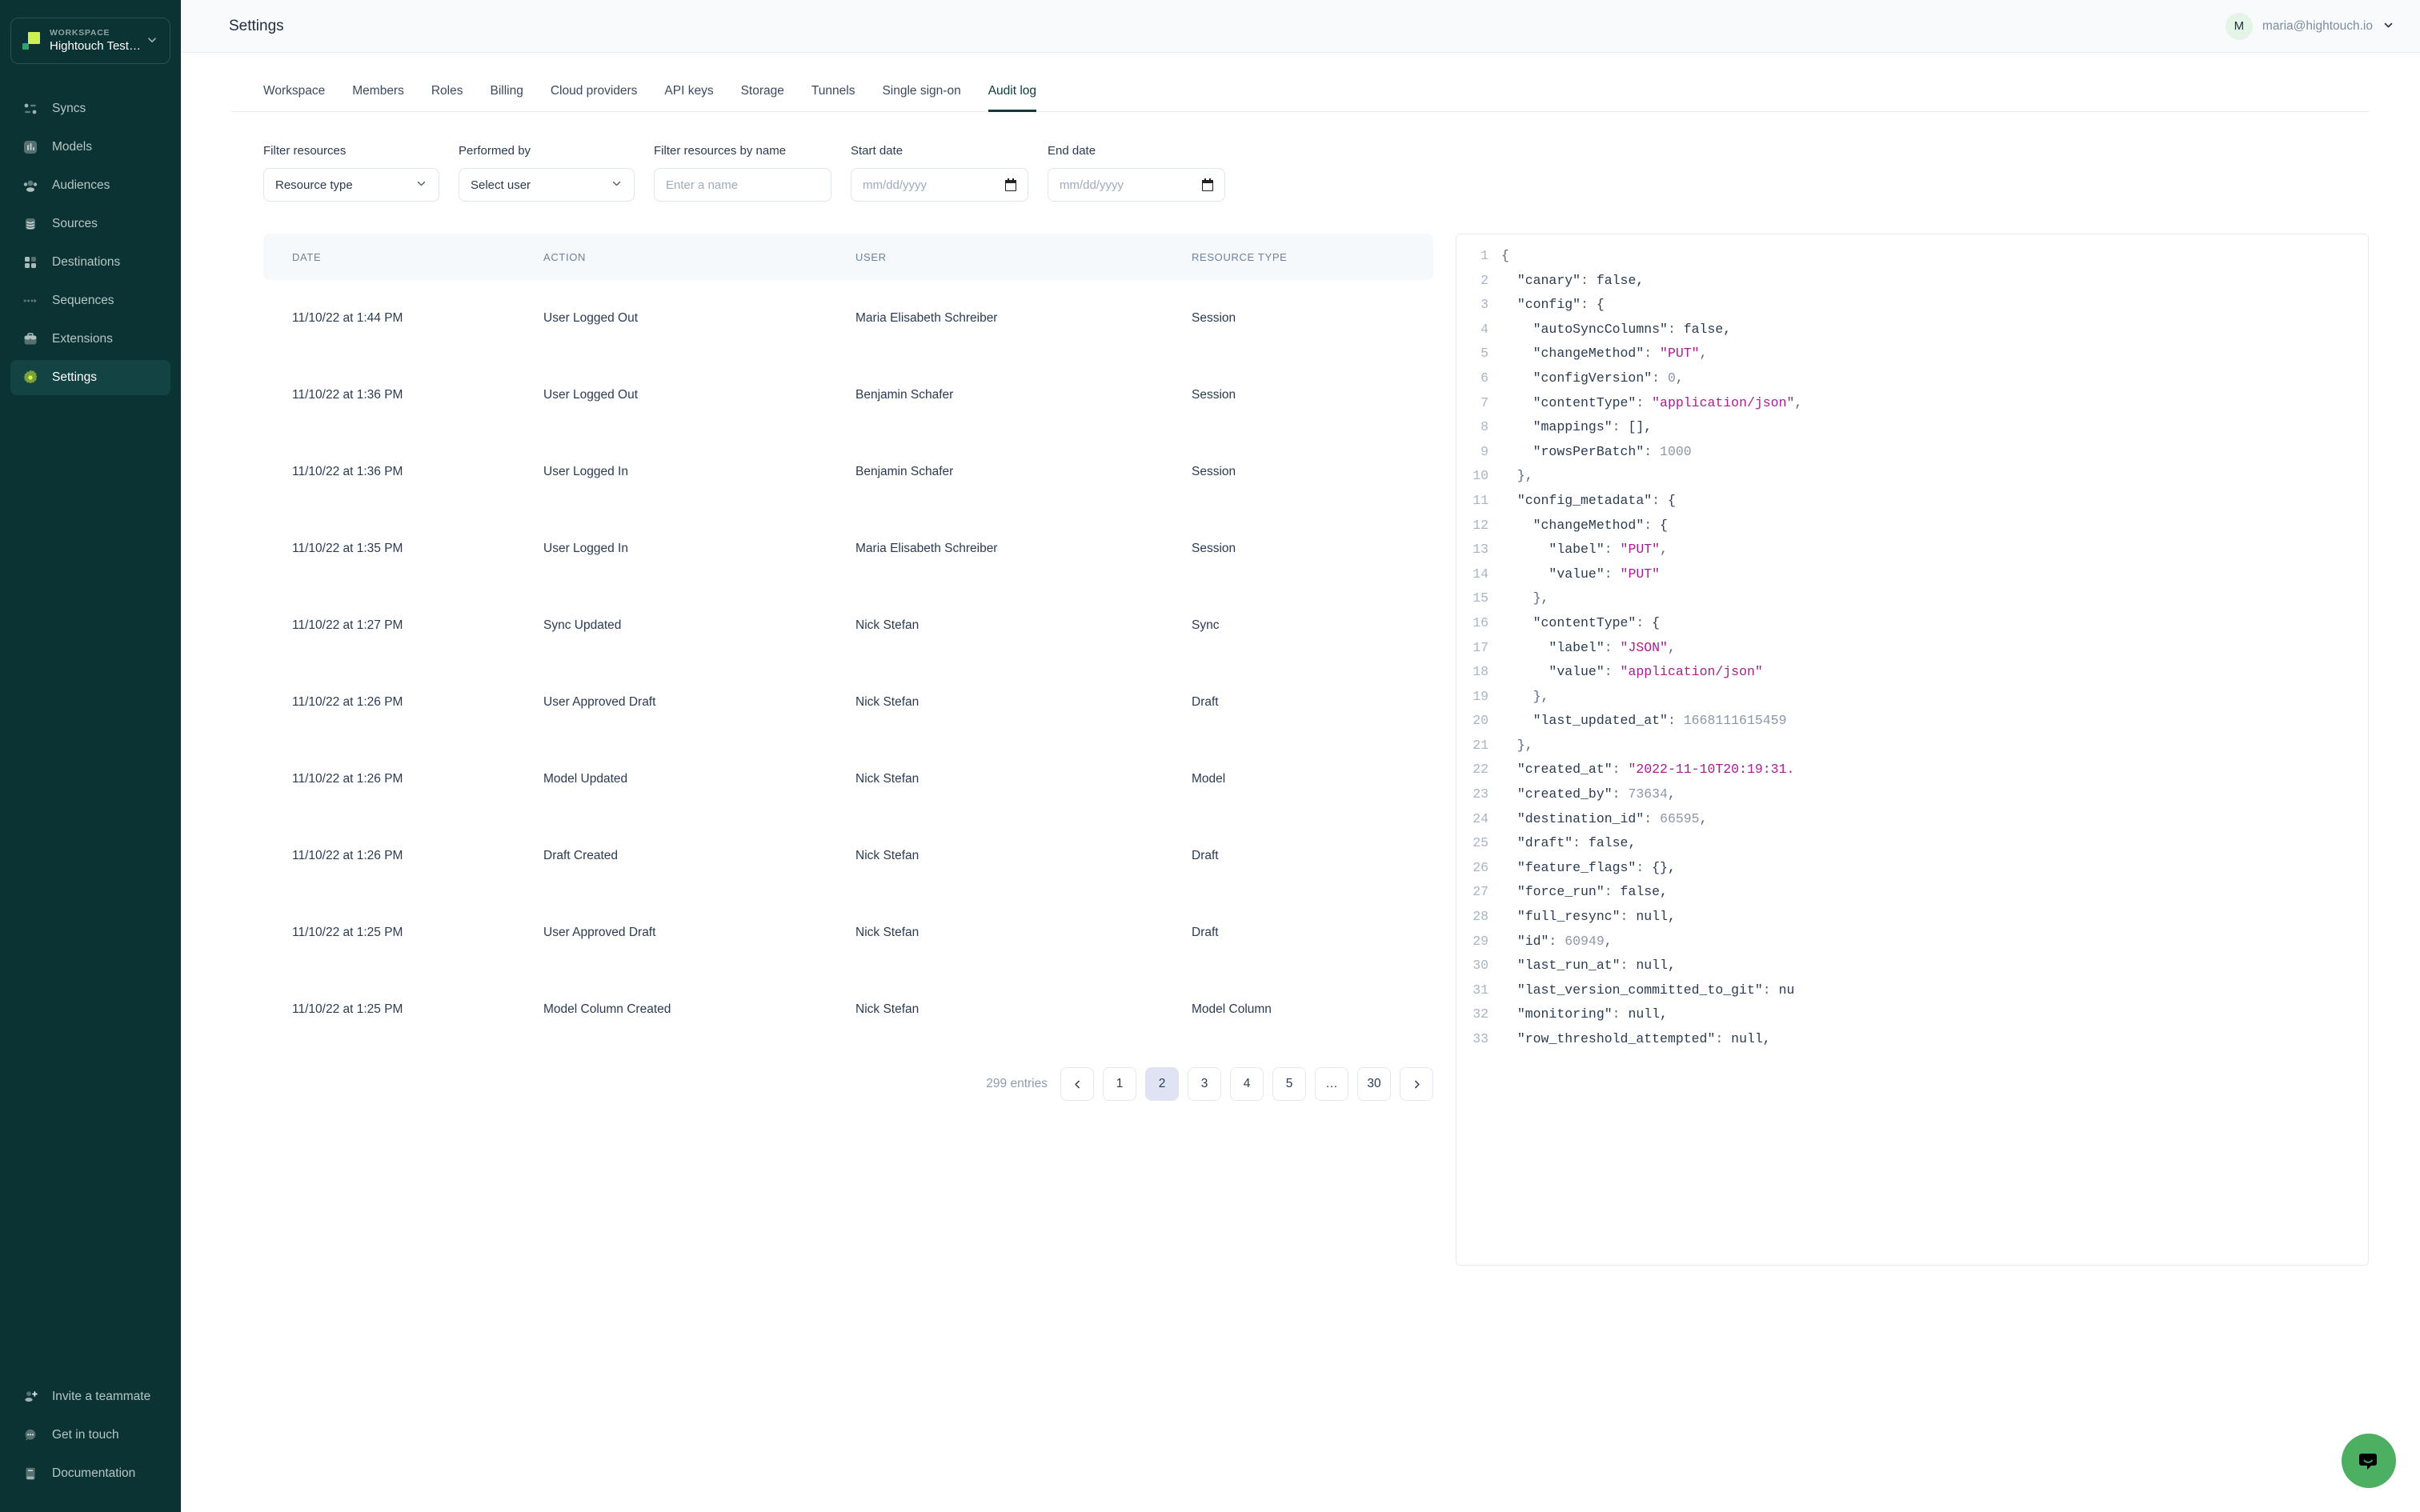  I want to click on json-line: 16 "contentType": {, so click(1912, 623).